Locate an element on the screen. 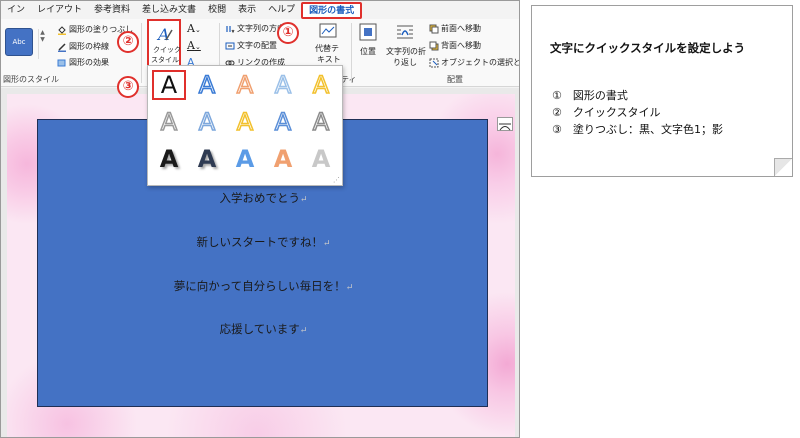  quick-style-option-3-2: A is located at coordinates (207, 159).